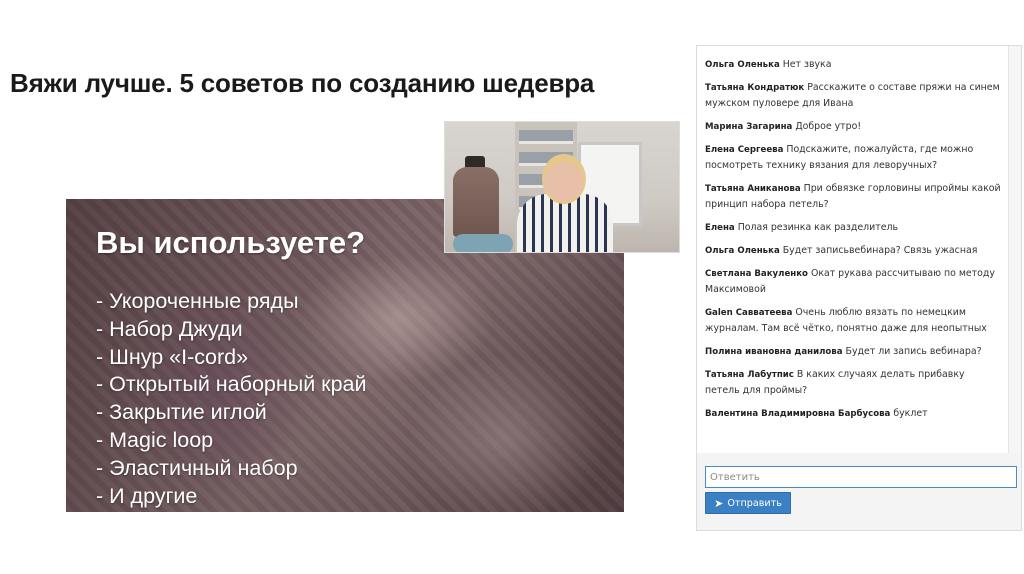  Describe the element at coordinates (828, 126) in the screenshot. I see `chat-message-text: Доброе утро!` at that location.